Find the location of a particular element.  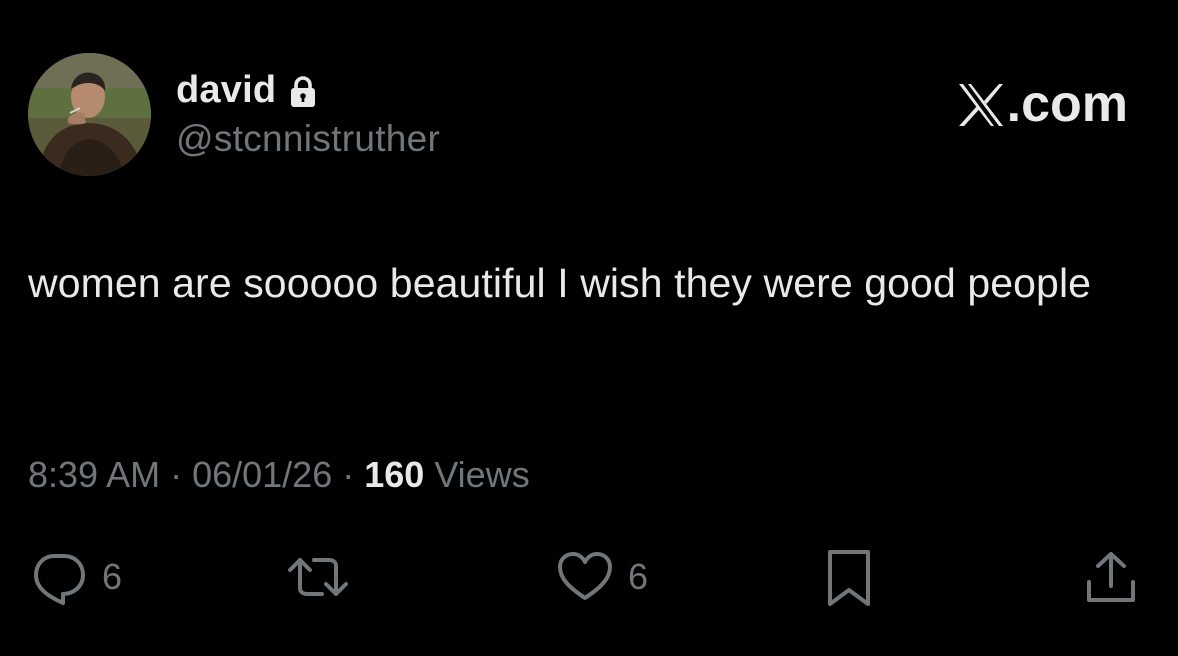

author-display-name: david is located at coordinates (226, 90).